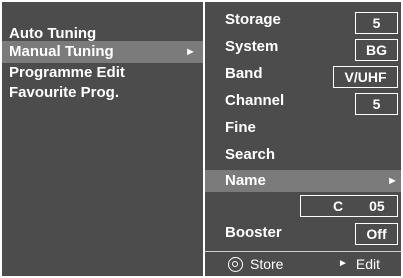 The width and height of the screenshot is (403, 278). I want to click on booster-label: Booster, so click(253, 232).